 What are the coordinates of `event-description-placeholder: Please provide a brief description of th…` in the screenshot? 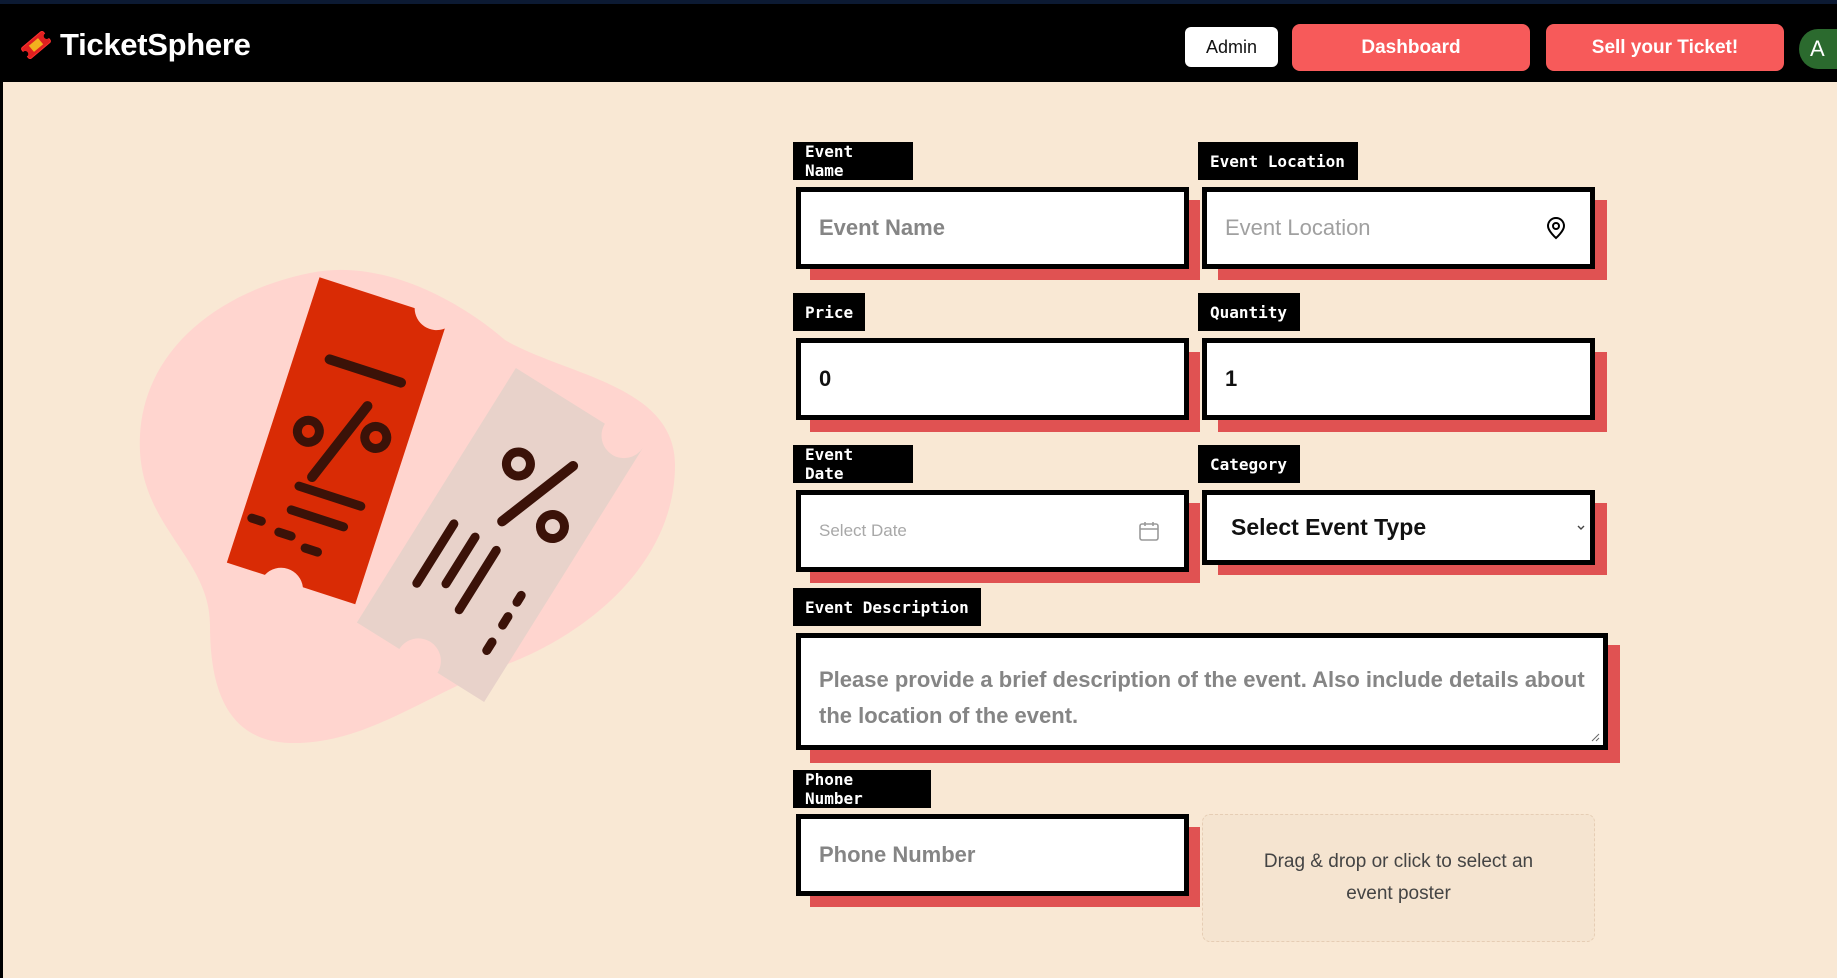 It's located at (1202, 697).